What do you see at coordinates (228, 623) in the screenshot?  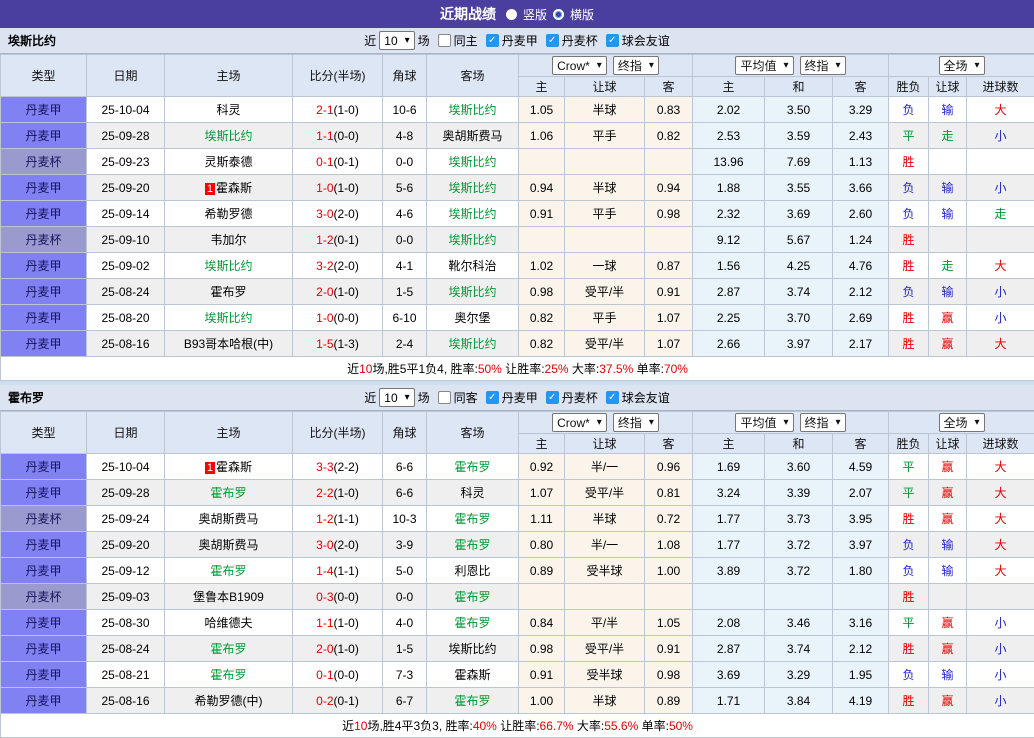 I see `team-label: 哈维德夫` at bounding box center [228, 623].